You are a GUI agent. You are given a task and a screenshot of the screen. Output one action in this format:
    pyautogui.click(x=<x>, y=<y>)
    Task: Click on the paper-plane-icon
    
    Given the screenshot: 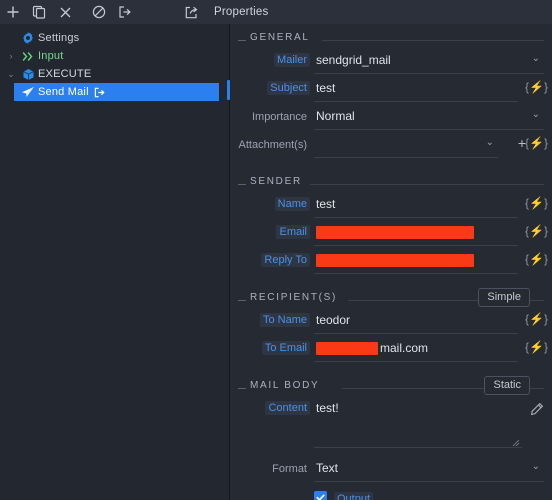 What is the action you would take?
    pyautogui.click(x=28, y=92)
    